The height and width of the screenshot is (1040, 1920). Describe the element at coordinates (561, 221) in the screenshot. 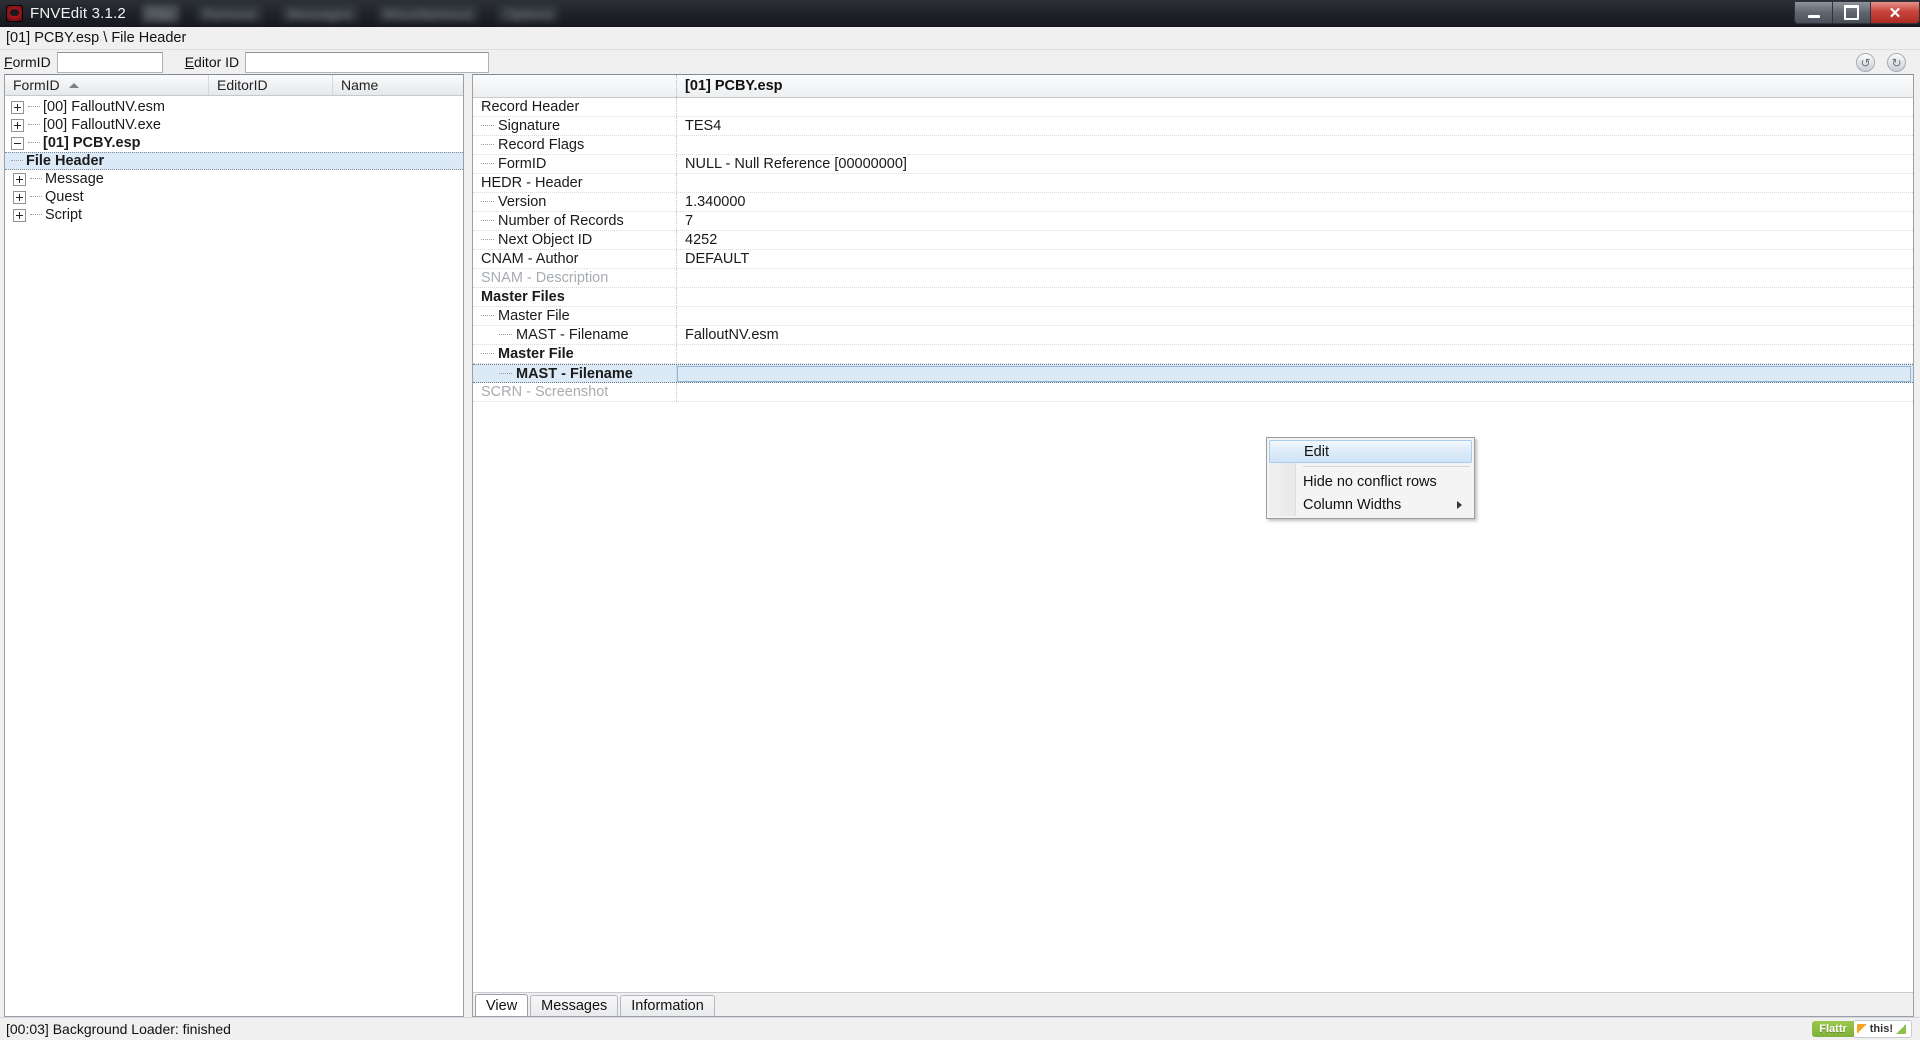

I see `record-row-label: Number of Records` at that location.